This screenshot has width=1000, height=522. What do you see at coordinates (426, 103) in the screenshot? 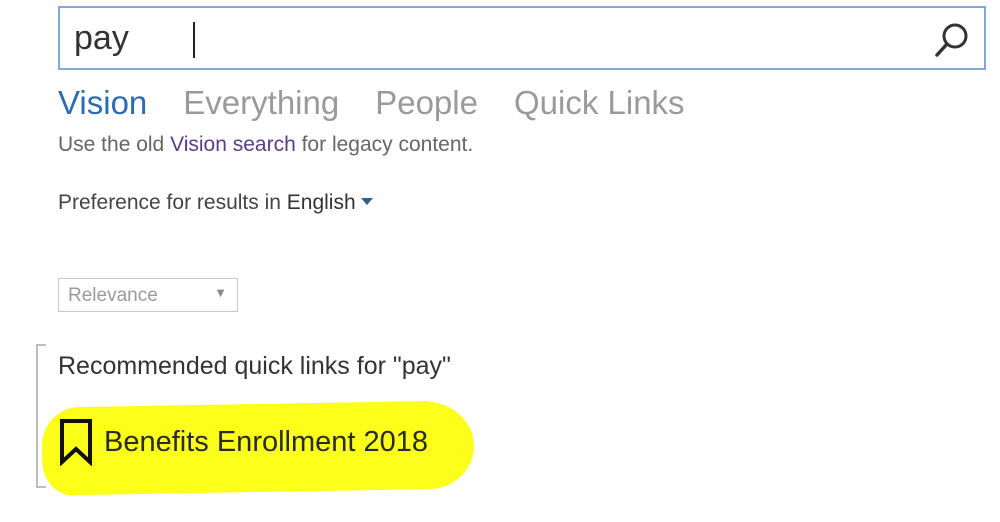
I see `tab-people: People` at bounding box center [426, 103].